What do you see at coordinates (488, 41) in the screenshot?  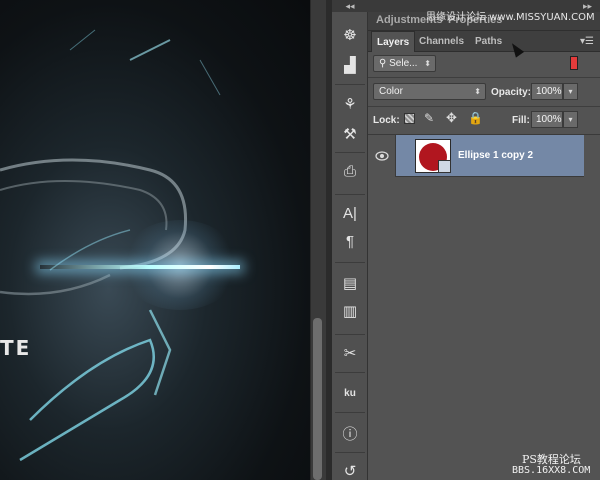 I see `tab-paths: Paths` at bounding box center [488, 41].